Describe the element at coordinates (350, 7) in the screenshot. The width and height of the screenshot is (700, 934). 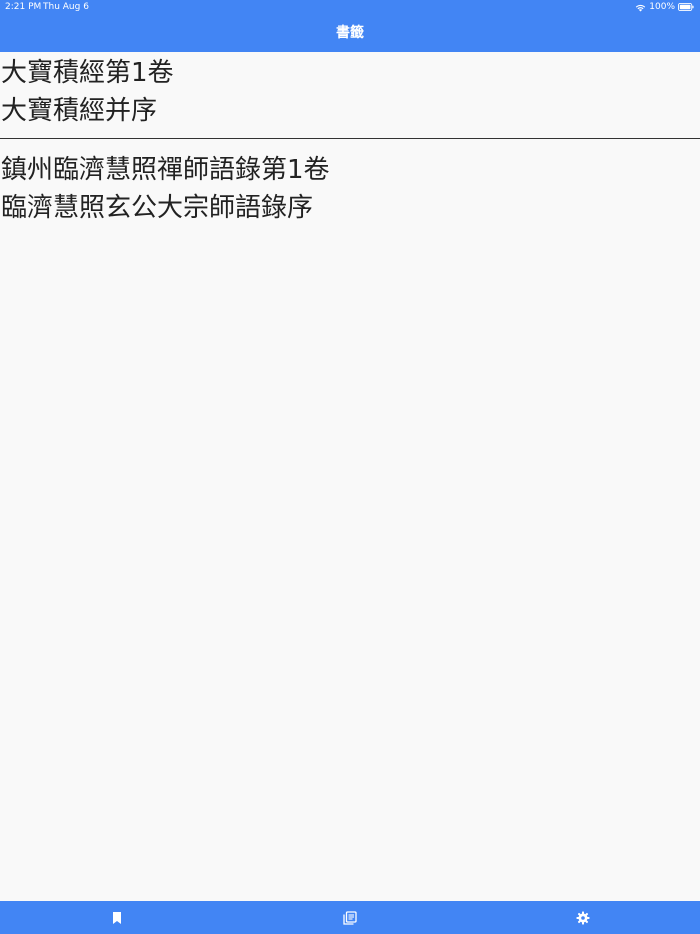
I see `status-bar: 2:21 PM Thu Aug 6 100%` at that location.